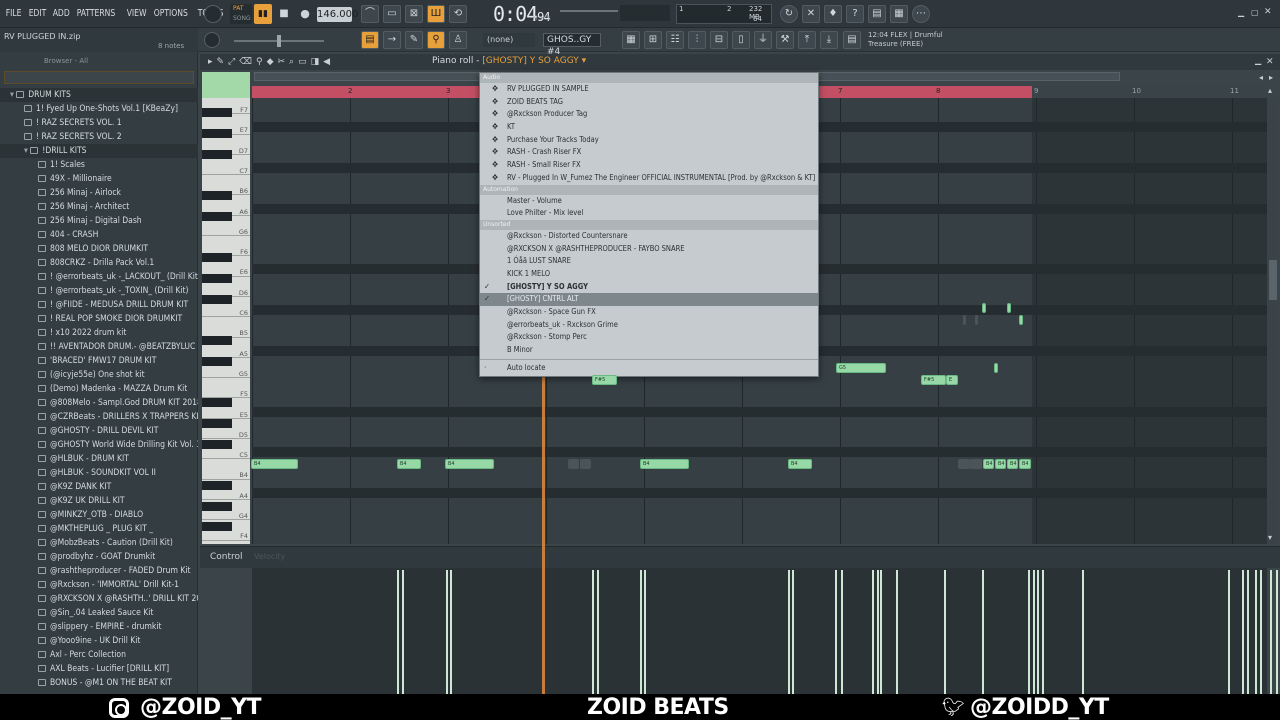 The width and height of the screenshot is (1280, 720). What do you see at coordinates (99, 277) in the screenshot?
I see `tree-item: ! @errorbeats_uk -_LACKOUT_ (Drill Kit)` at bounding box center [99, 277].